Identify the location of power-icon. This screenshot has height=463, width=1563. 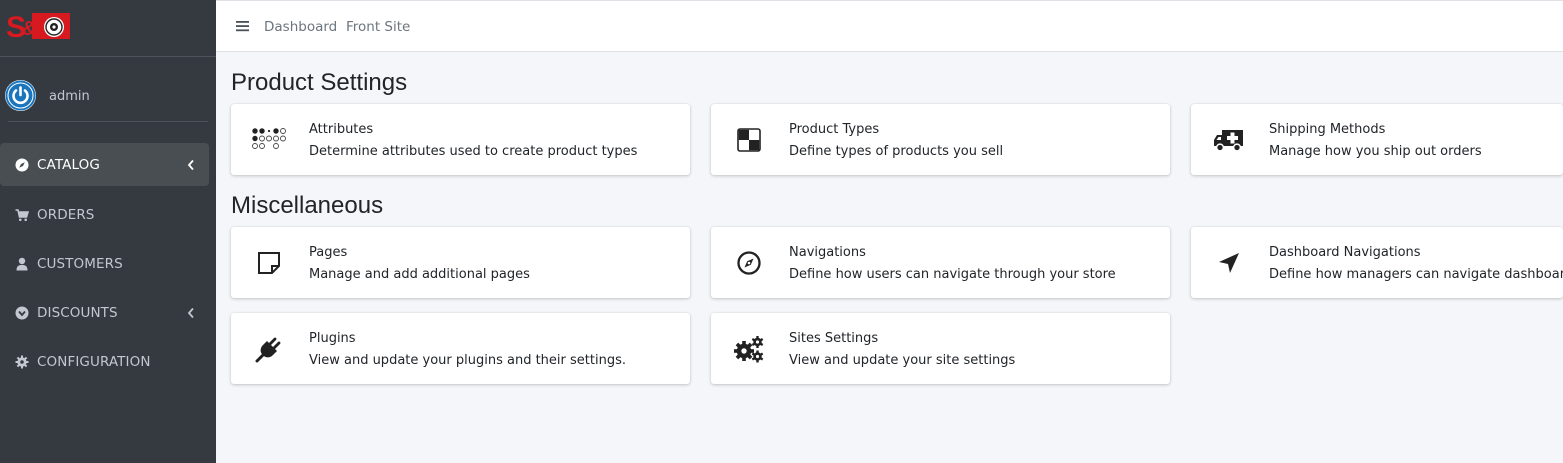
(20, 95).